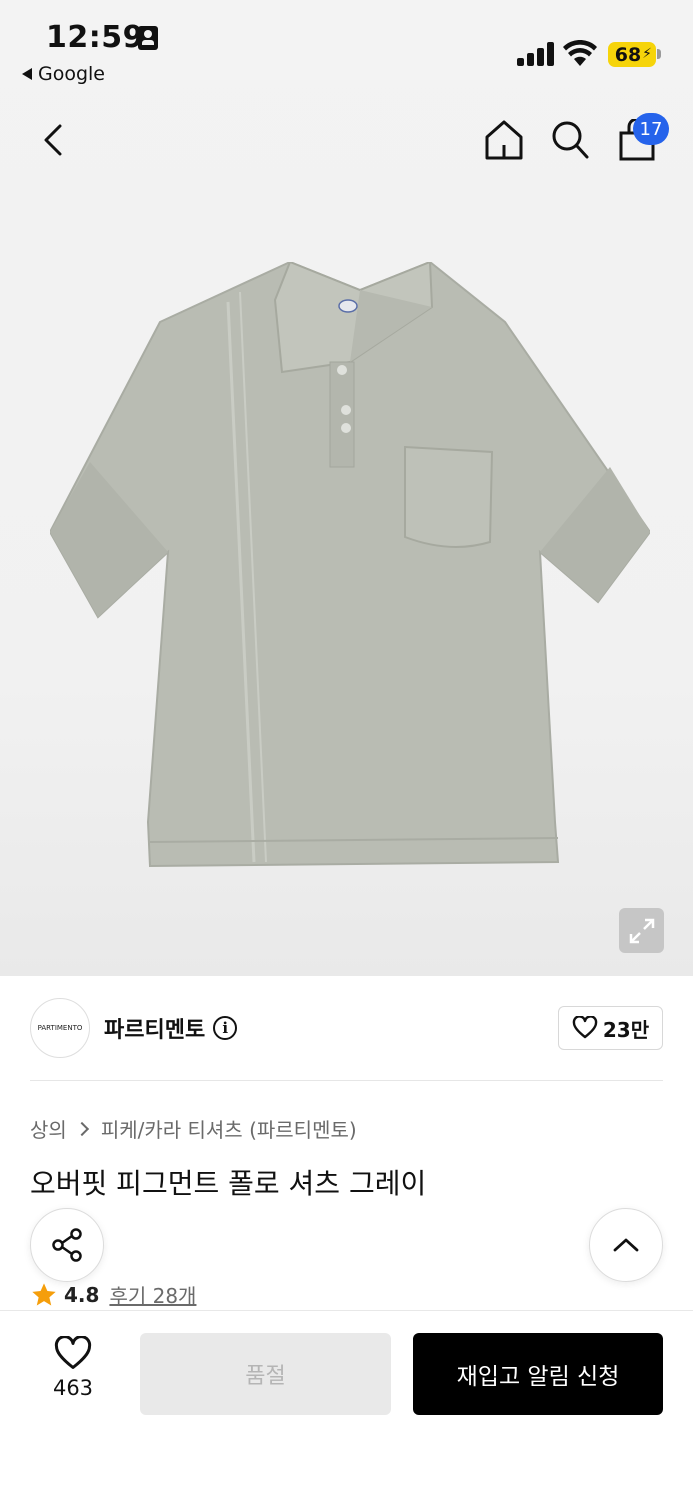 This screenshot has width=693, height=1500. Describe the element at coordinates (659, 54) in the screenshot. I see `battery-cap` at that location.